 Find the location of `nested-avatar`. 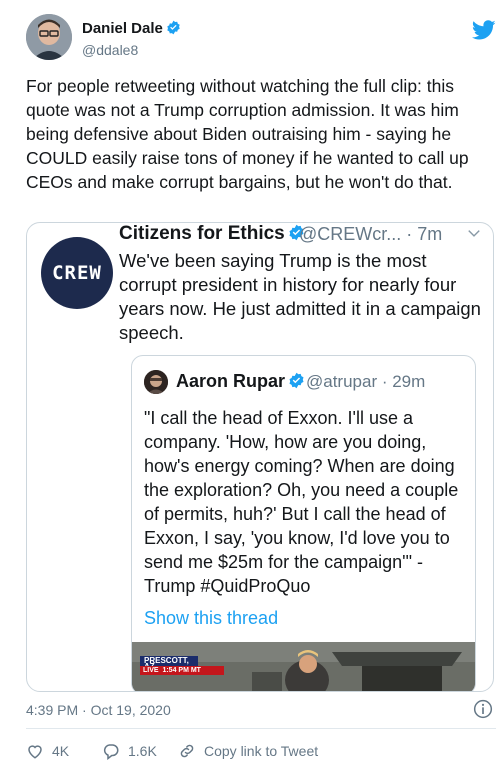

nested-avatar is located at coordinates (156, 382).